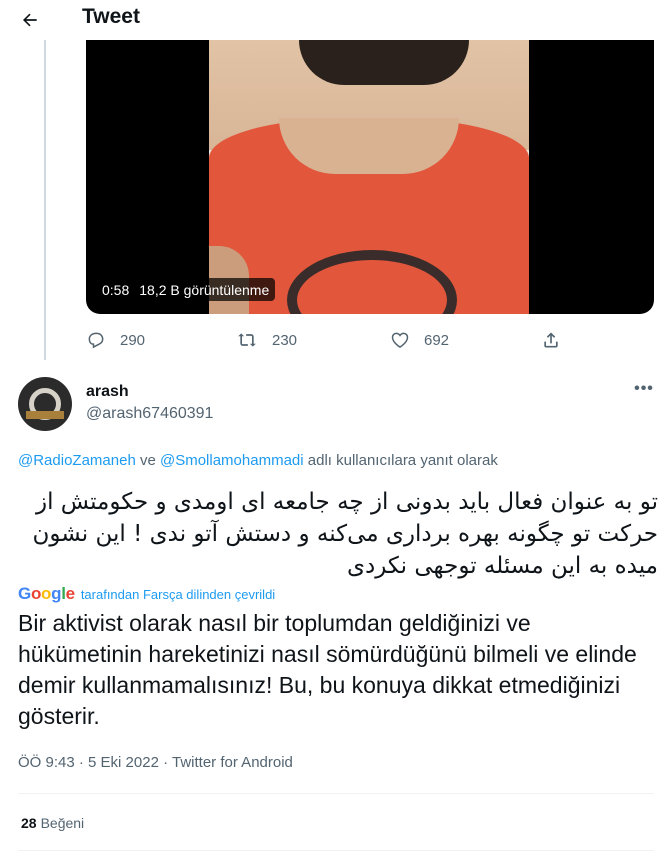  Describe the element at coordinates (326, 340) in the screenshot. I see `tweet-actions: 290 230 692` at that location.